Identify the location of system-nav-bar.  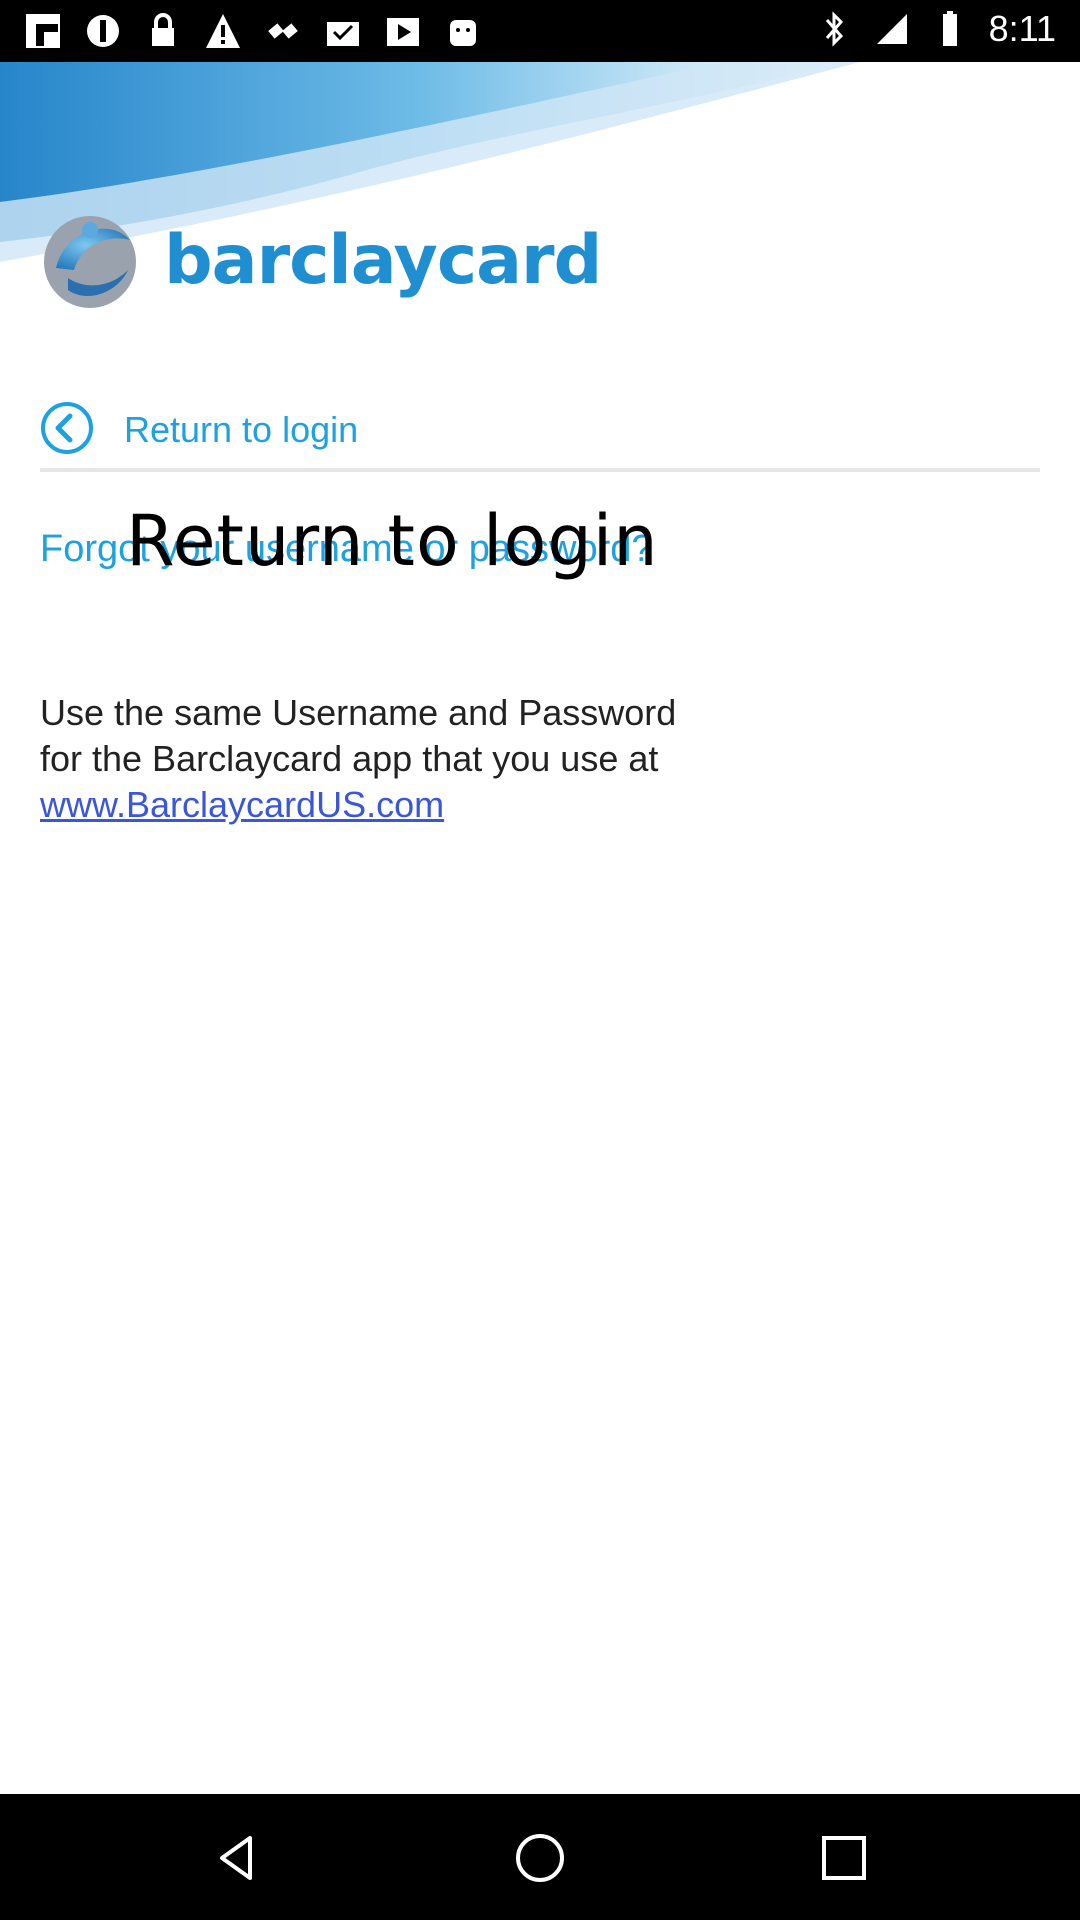
(540, 1857).